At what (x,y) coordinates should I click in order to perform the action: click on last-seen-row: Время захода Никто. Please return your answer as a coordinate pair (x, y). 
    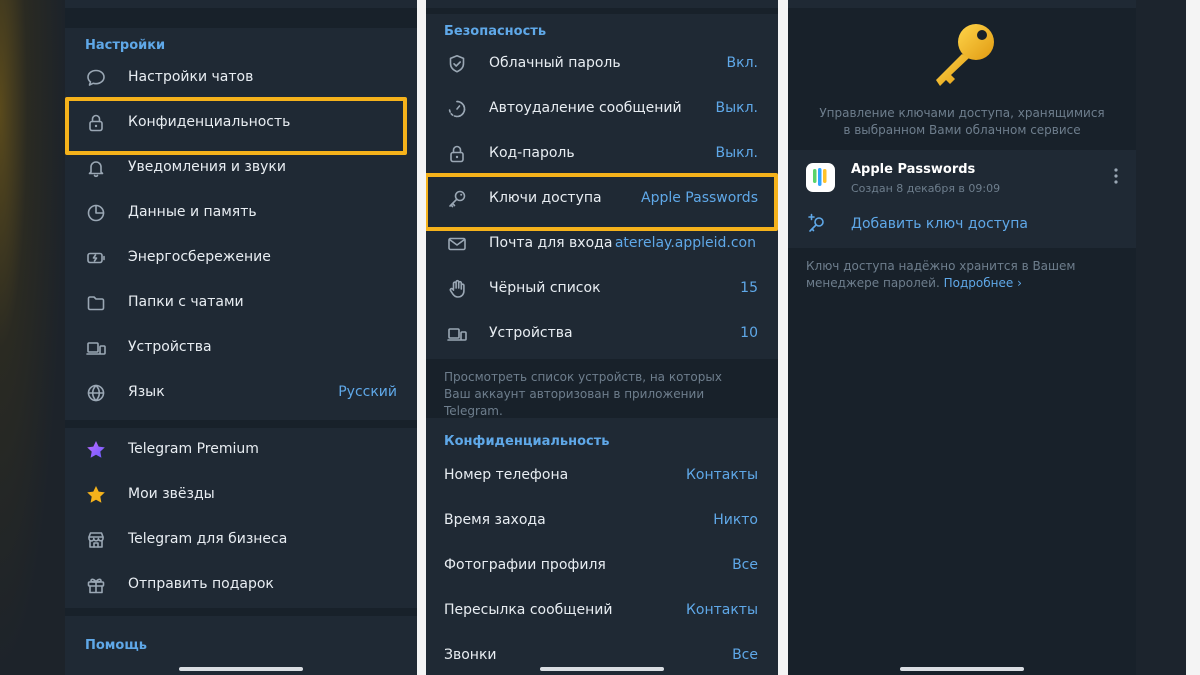
    Looking at the image, I should click on (602, 521).